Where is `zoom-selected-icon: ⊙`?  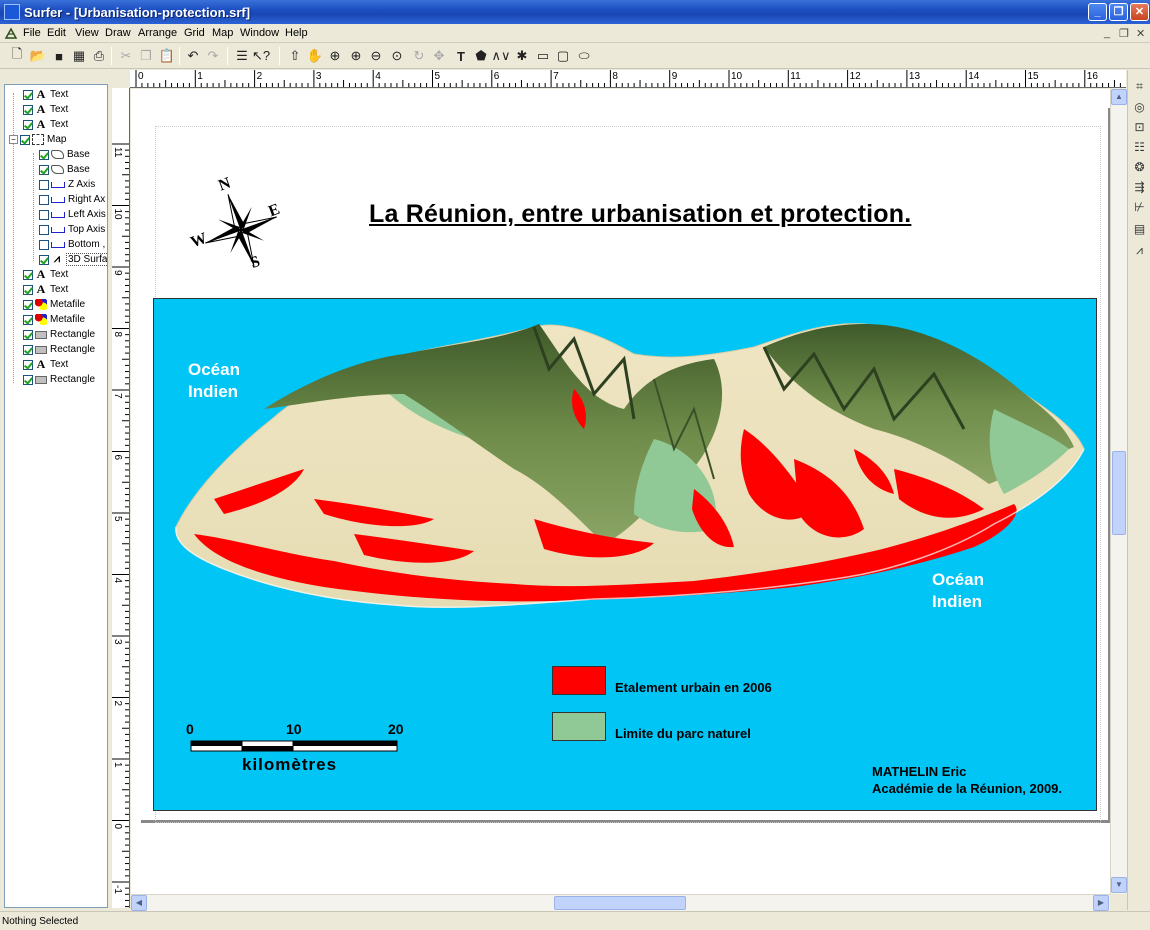
zoom-selected-icon: ⊙ is located at coordinates (397, 56).